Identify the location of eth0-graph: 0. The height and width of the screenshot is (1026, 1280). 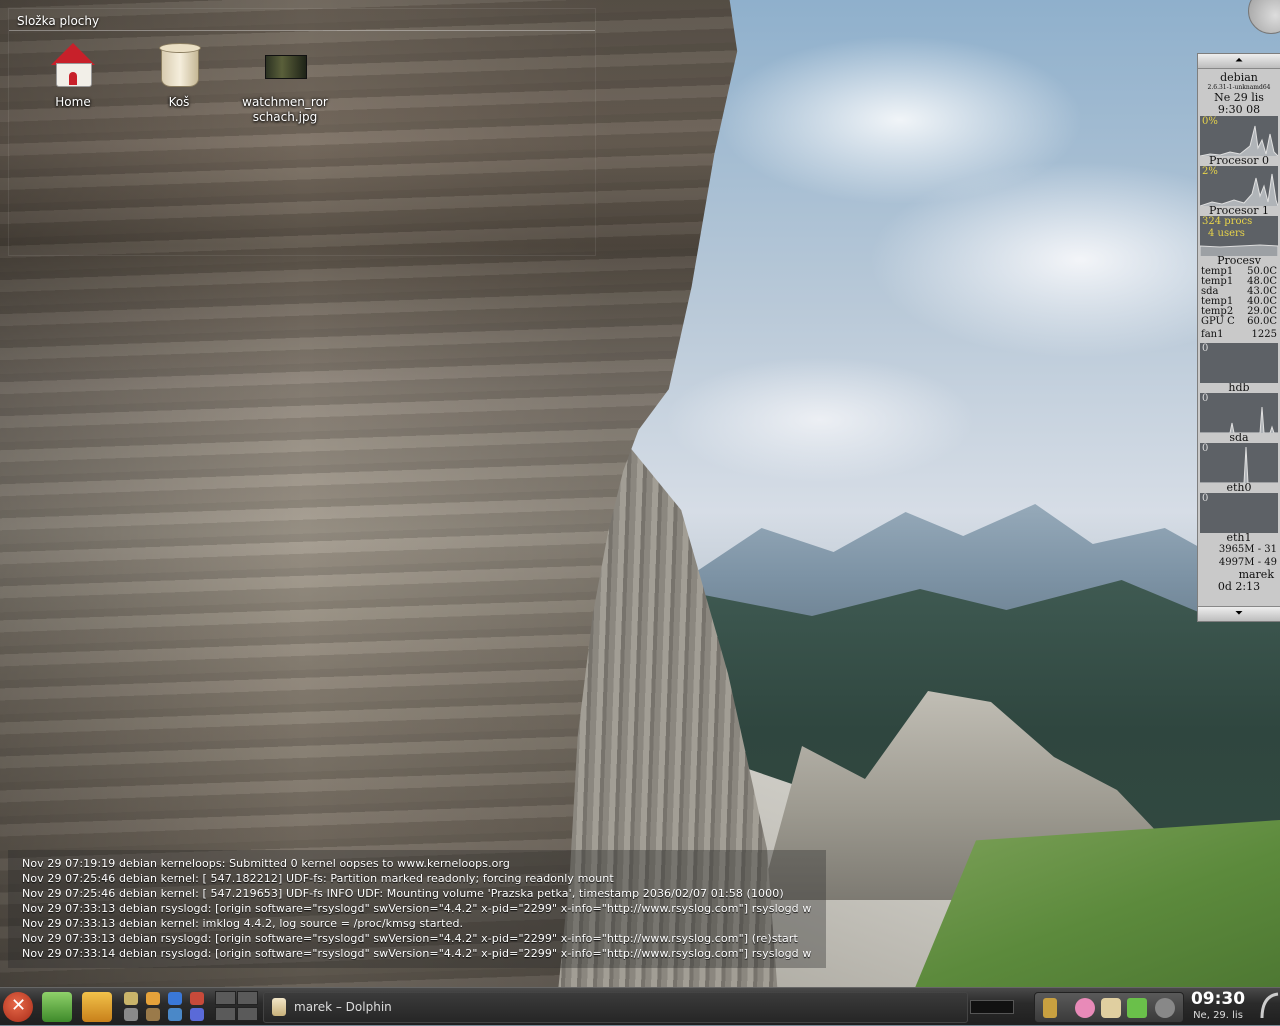
(1239, 463).